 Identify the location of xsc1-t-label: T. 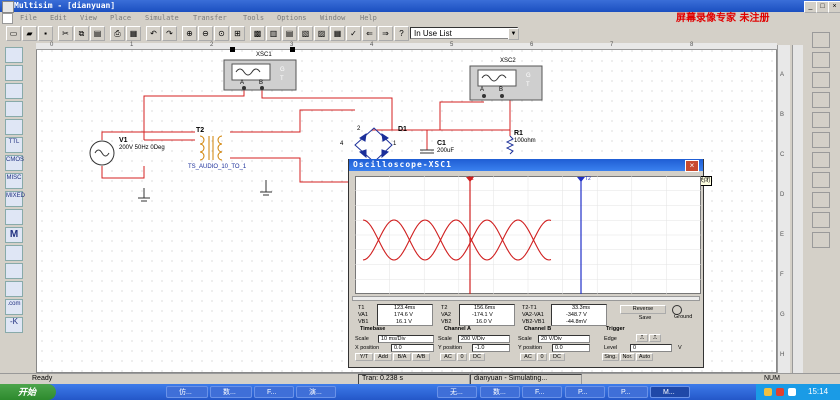
(282, 79).